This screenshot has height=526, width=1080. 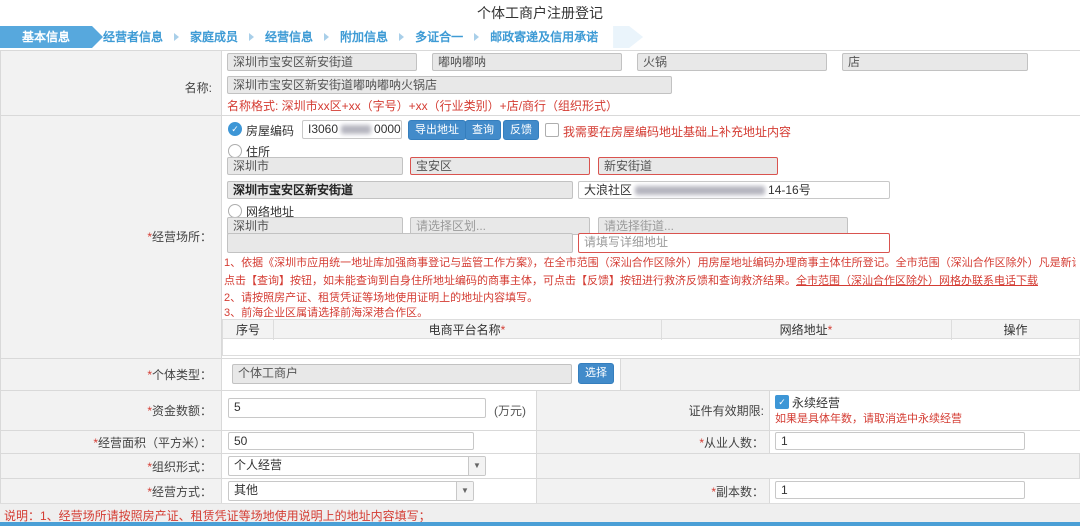 I want to click on tab-ghost-arrow, so click(x=628, y=37).